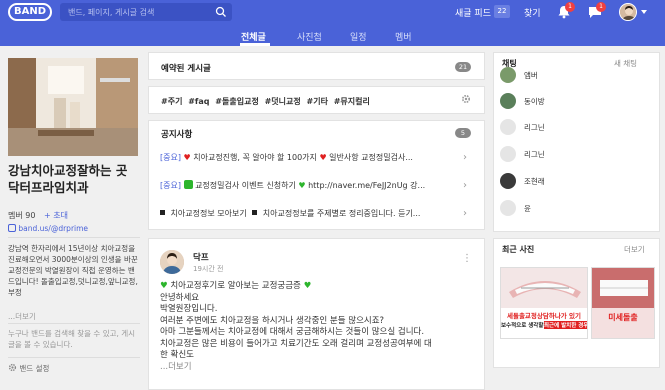 This screenshot has height=390, width=665. I want to click on search-input, so click(140, 12).